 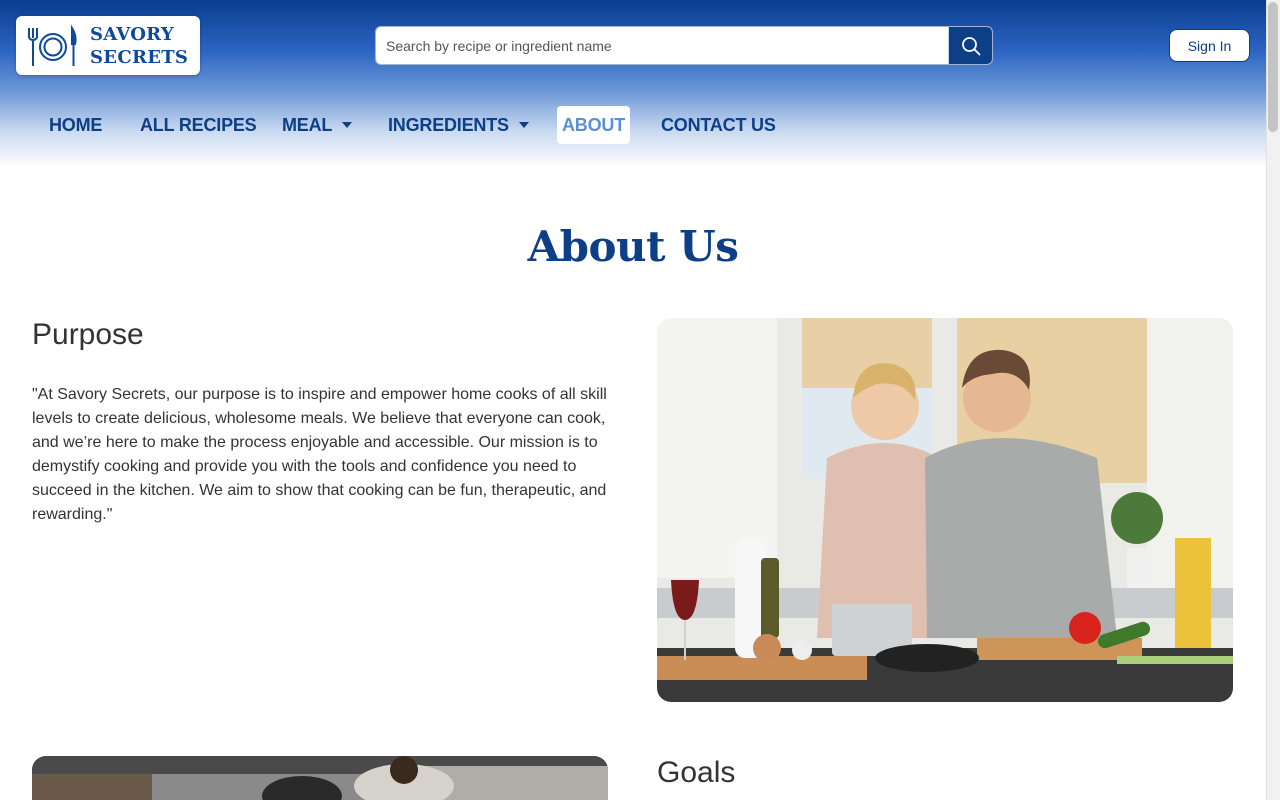 I want to click on chef-scene-image, so click(x=320, y=778).